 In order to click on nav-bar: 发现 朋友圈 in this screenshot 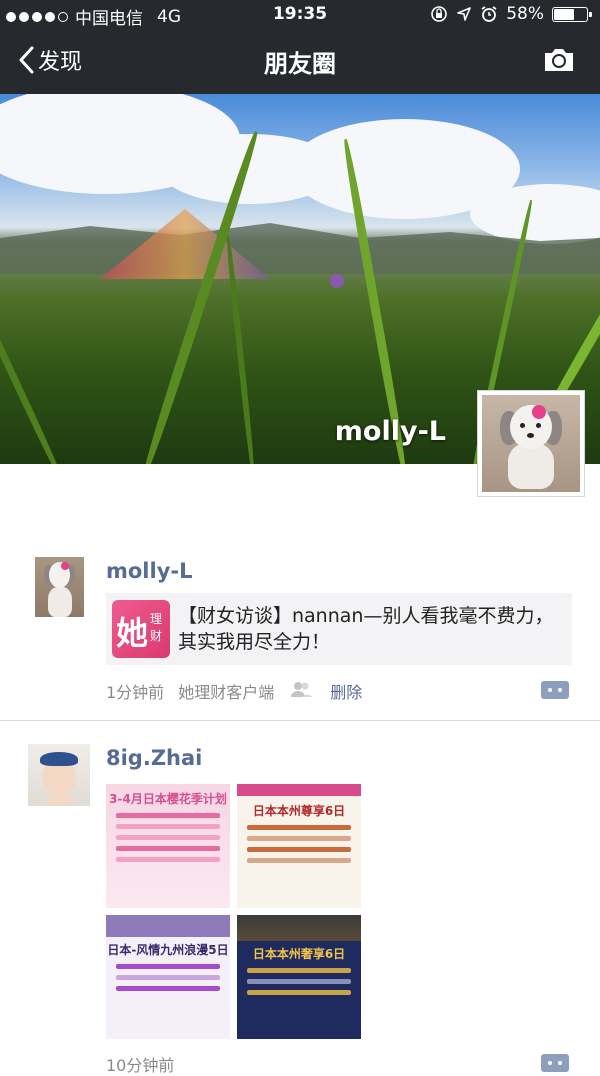, I will do `click(300, 62)`.